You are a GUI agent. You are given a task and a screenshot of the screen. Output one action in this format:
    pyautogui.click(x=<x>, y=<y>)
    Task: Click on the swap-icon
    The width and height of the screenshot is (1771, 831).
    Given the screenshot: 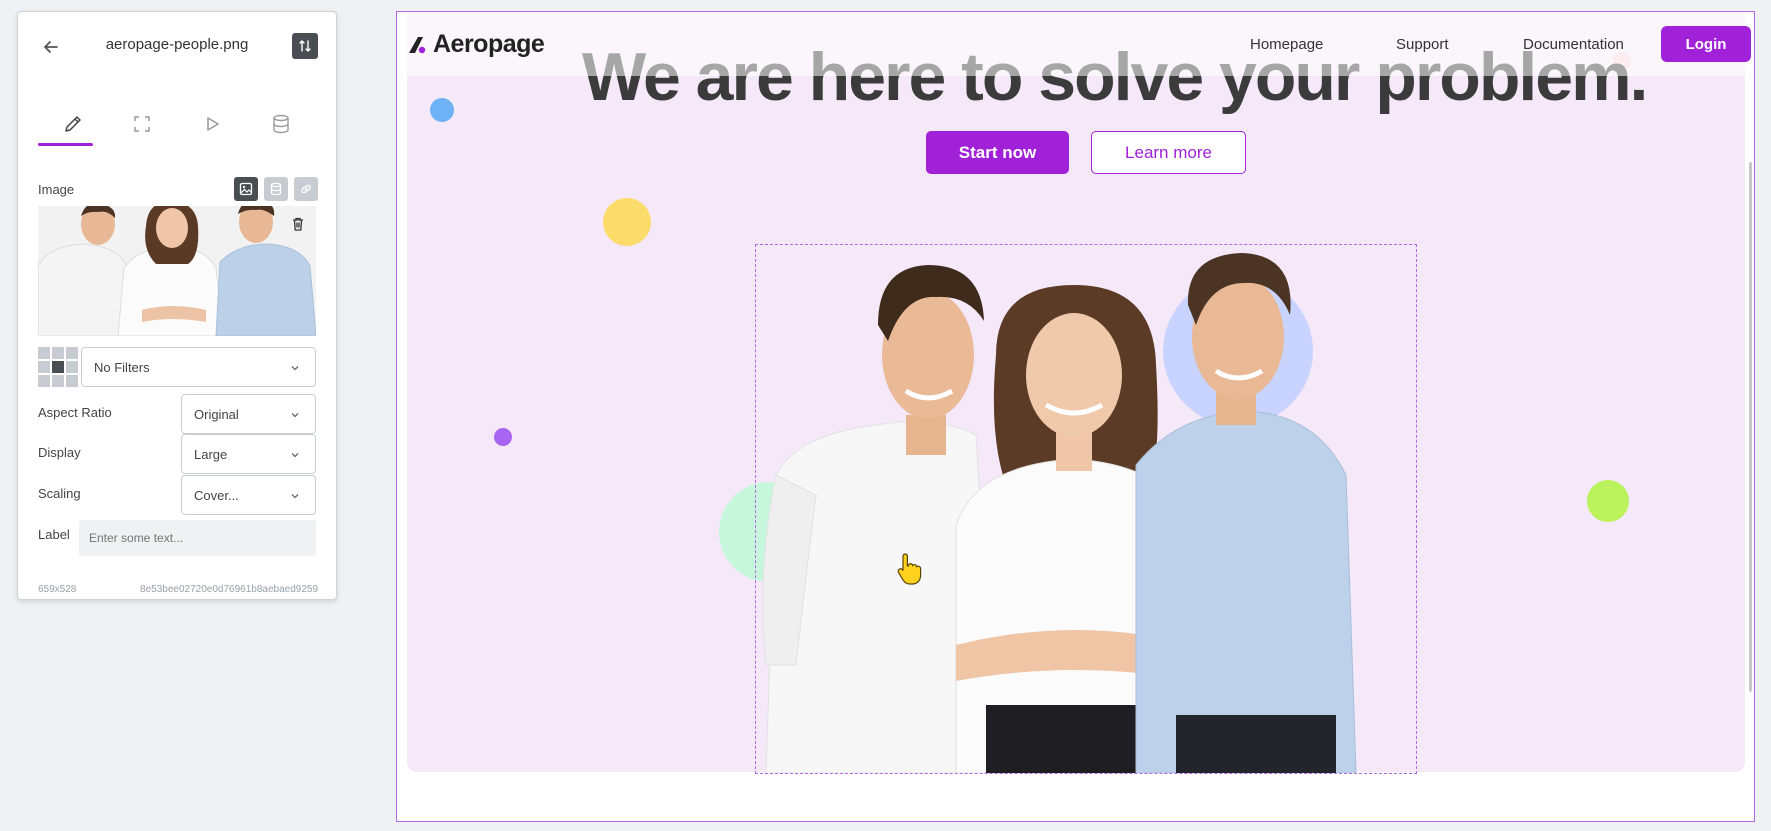 What is the action you would take?
    pyautogui.click(x=305, y=46)
    